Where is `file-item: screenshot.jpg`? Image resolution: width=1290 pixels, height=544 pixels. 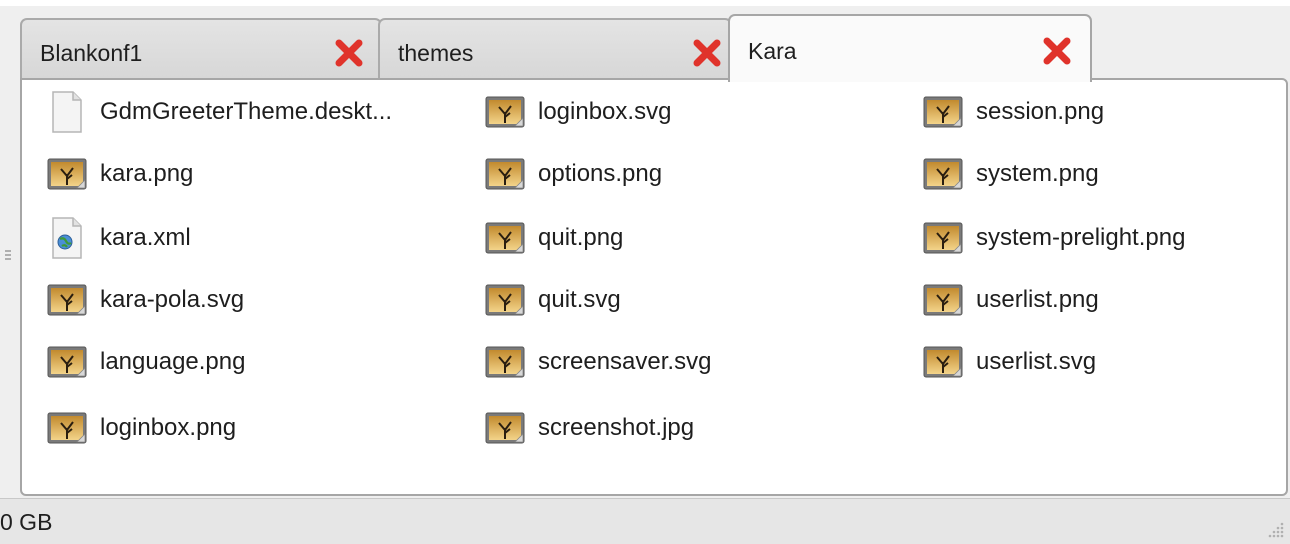
file-item: screenshot.jpg is located at coordinates (588, 428).